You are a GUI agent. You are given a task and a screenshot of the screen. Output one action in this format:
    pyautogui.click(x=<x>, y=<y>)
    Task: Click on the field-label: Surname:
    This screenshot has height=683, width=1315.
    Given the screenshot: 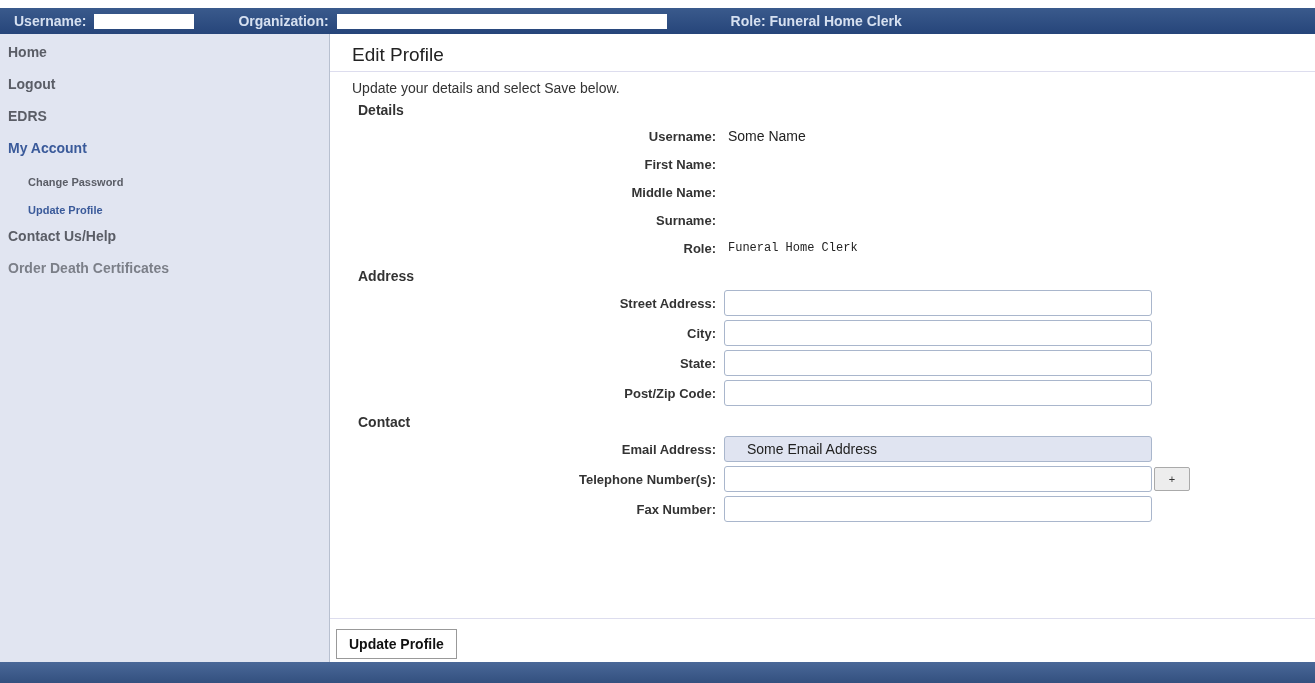 What is the action you would take?
    pyautogui.click(x=686, y=220)
    